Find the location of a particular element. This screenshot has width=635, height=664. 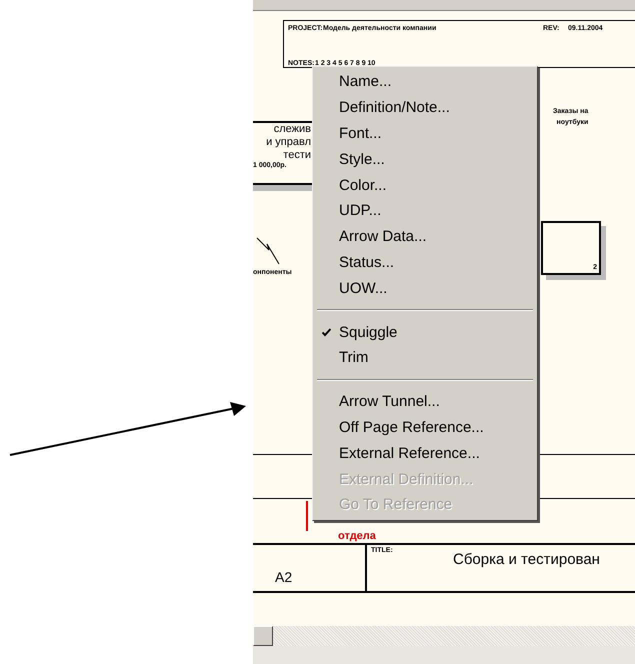

node-number: A2 is located at coordinates (283, 577).